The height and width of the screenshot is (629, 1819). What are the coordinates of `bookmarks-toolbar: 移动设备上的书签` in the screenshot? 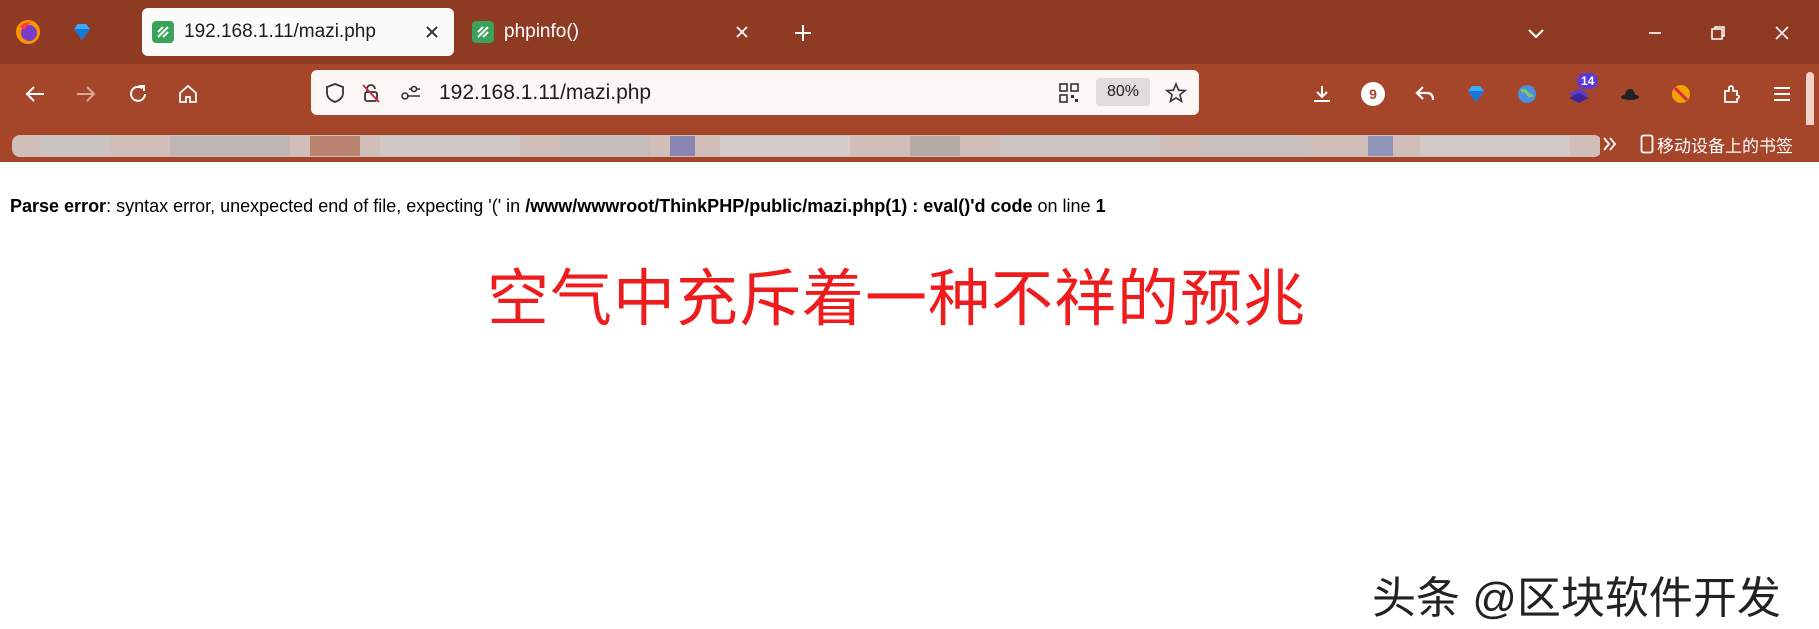 It's located at (909, 143).